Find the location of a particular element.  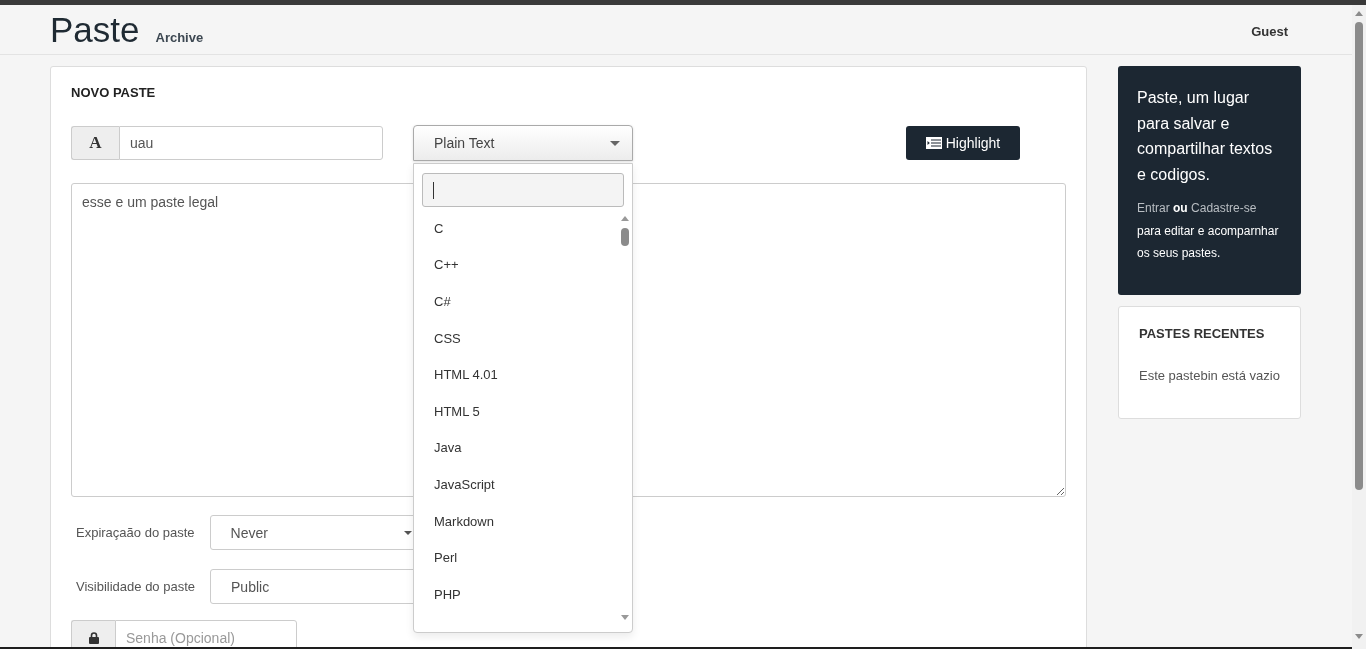

language-option: C# is located at coordinates (516, 301).